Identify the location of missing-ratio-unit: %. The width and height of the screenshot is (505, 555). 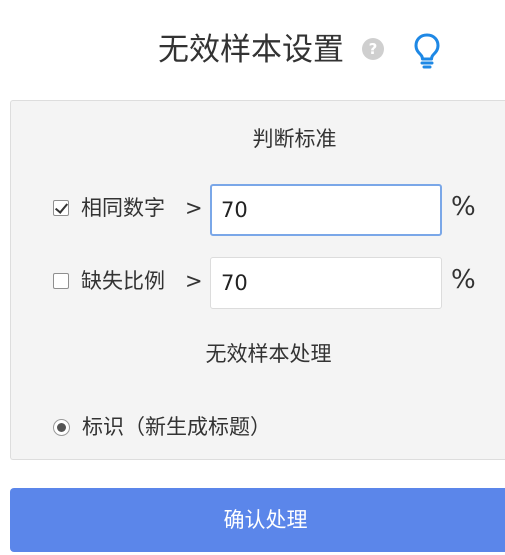
(463, 280).